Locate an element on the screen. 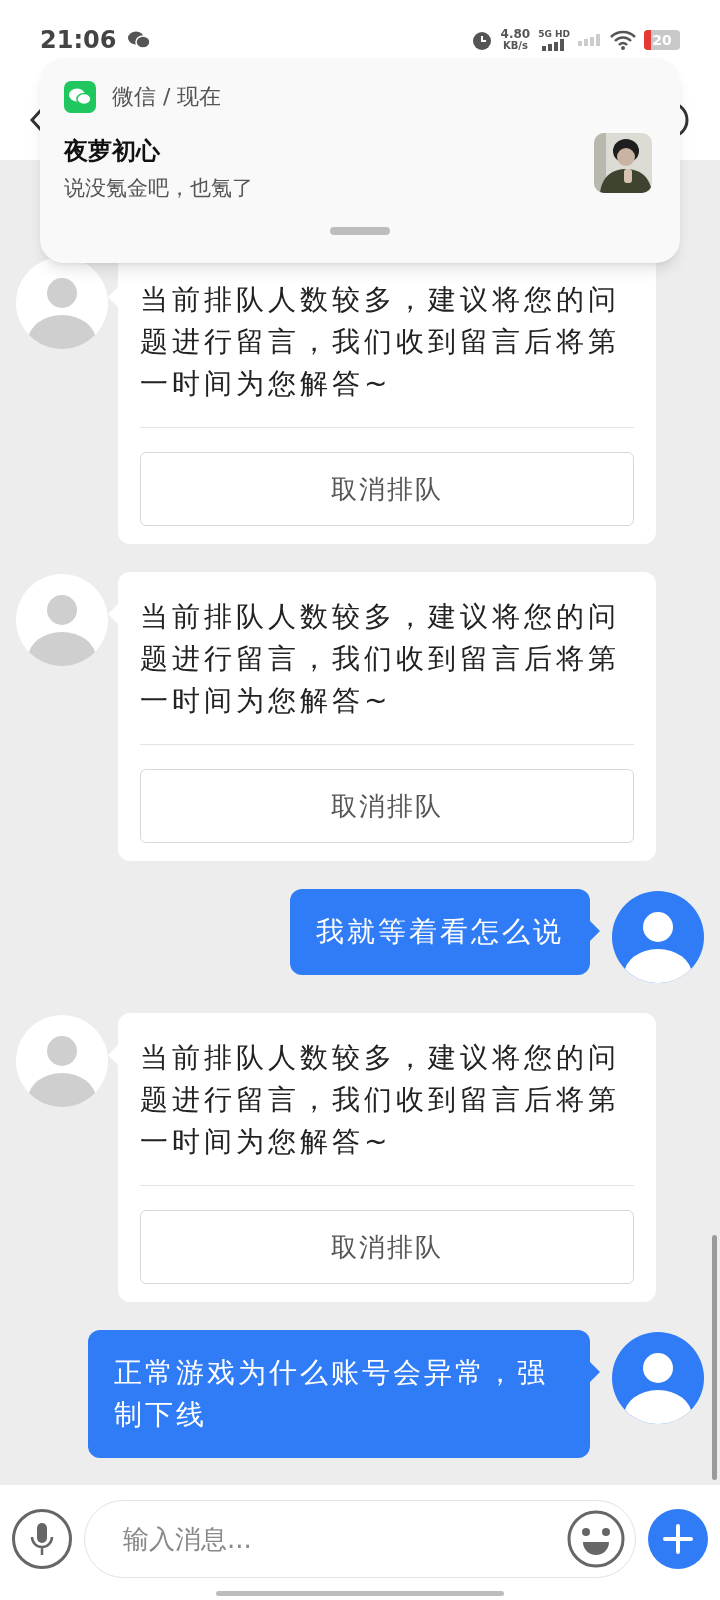 The image size is (720, 1600). microphone-icon is located at coordinates (42, 1538).